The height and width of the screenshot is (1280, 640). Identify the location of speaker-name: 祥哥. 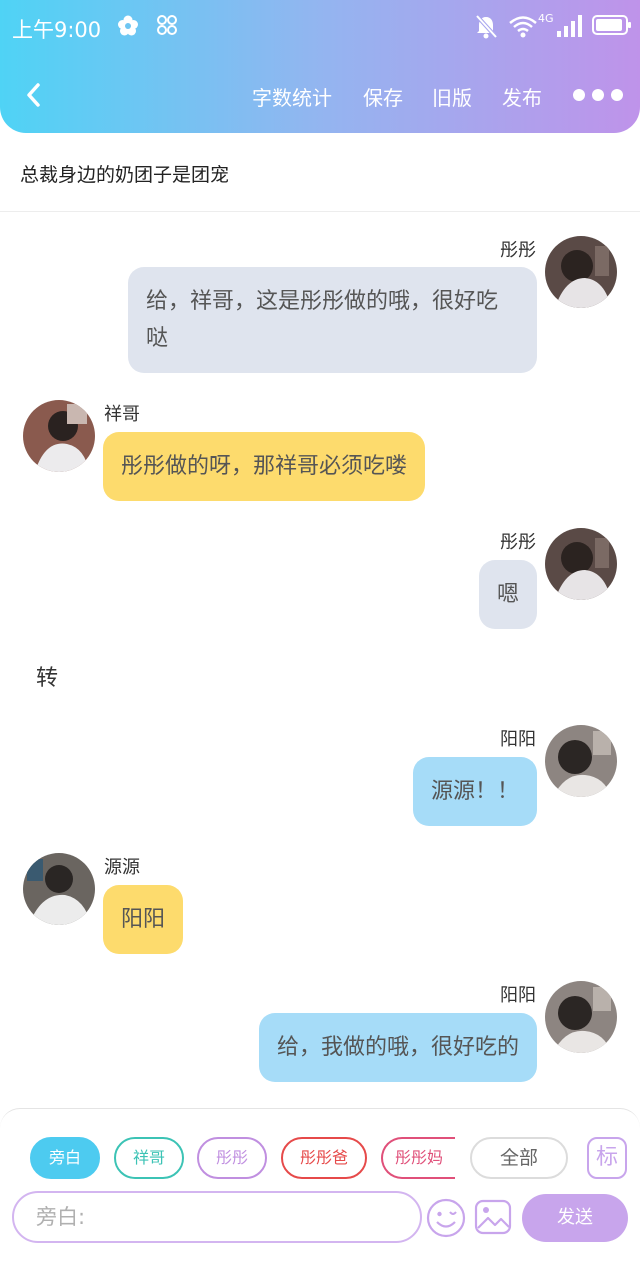
(122, 414).